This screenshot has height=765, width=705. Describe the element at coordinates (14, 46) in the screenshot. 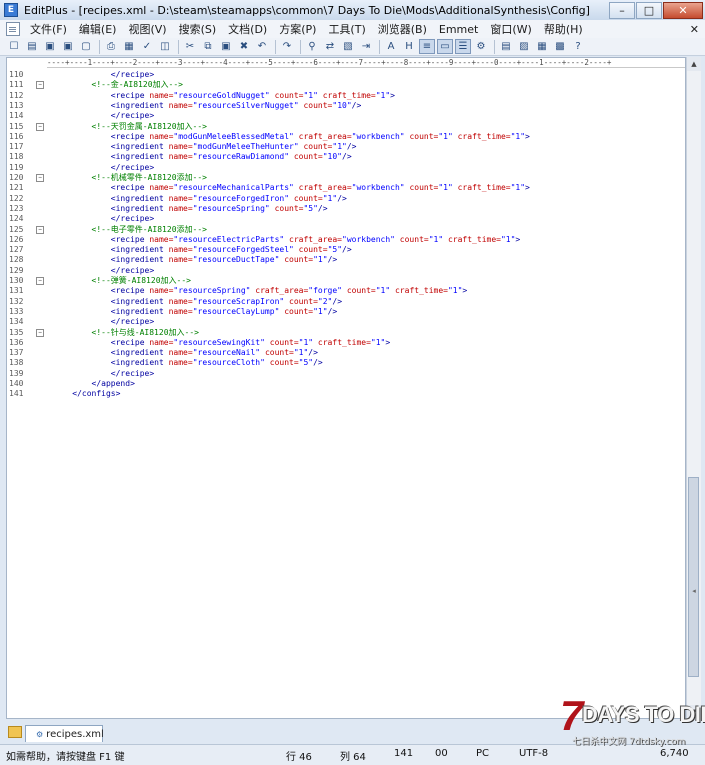

I see `new-file-icon: ☐` at that location.